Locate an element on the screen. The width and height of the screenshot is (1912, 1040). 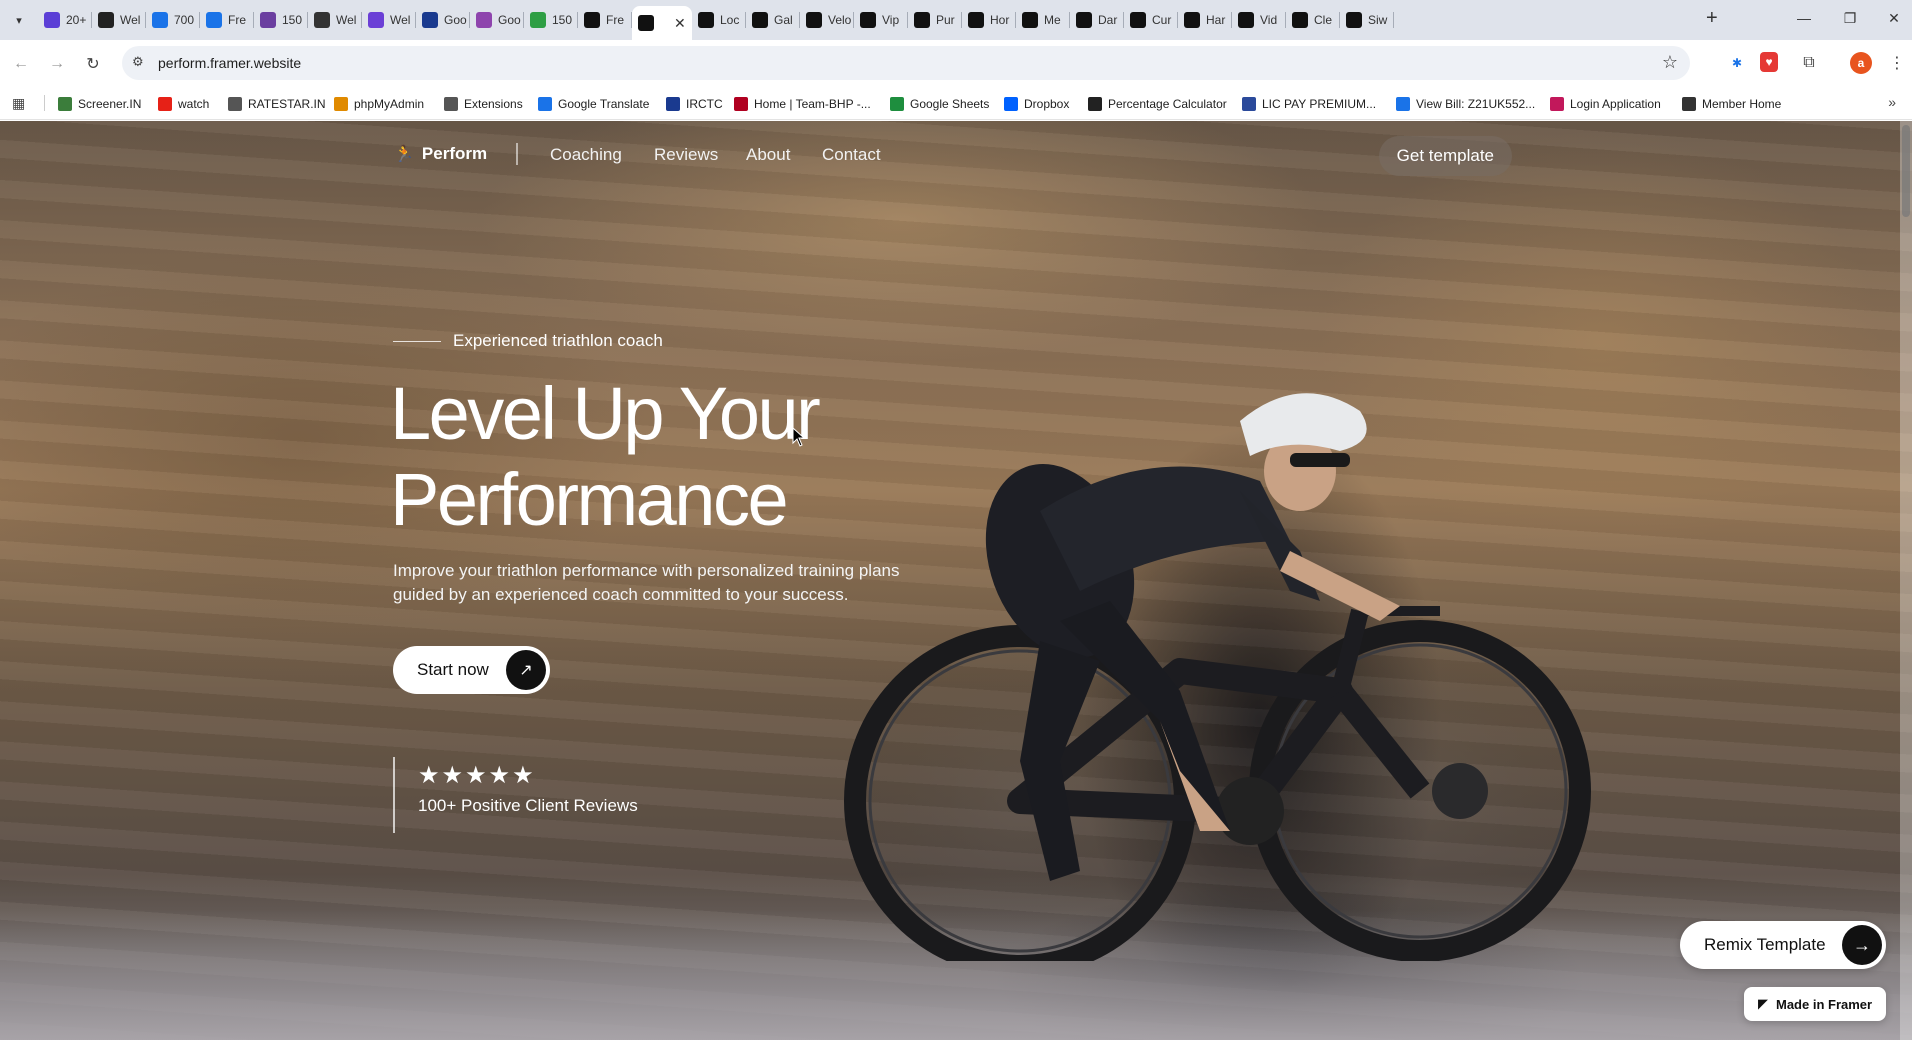
forward-arrow-icon: → is located at coordinates (57, 64).